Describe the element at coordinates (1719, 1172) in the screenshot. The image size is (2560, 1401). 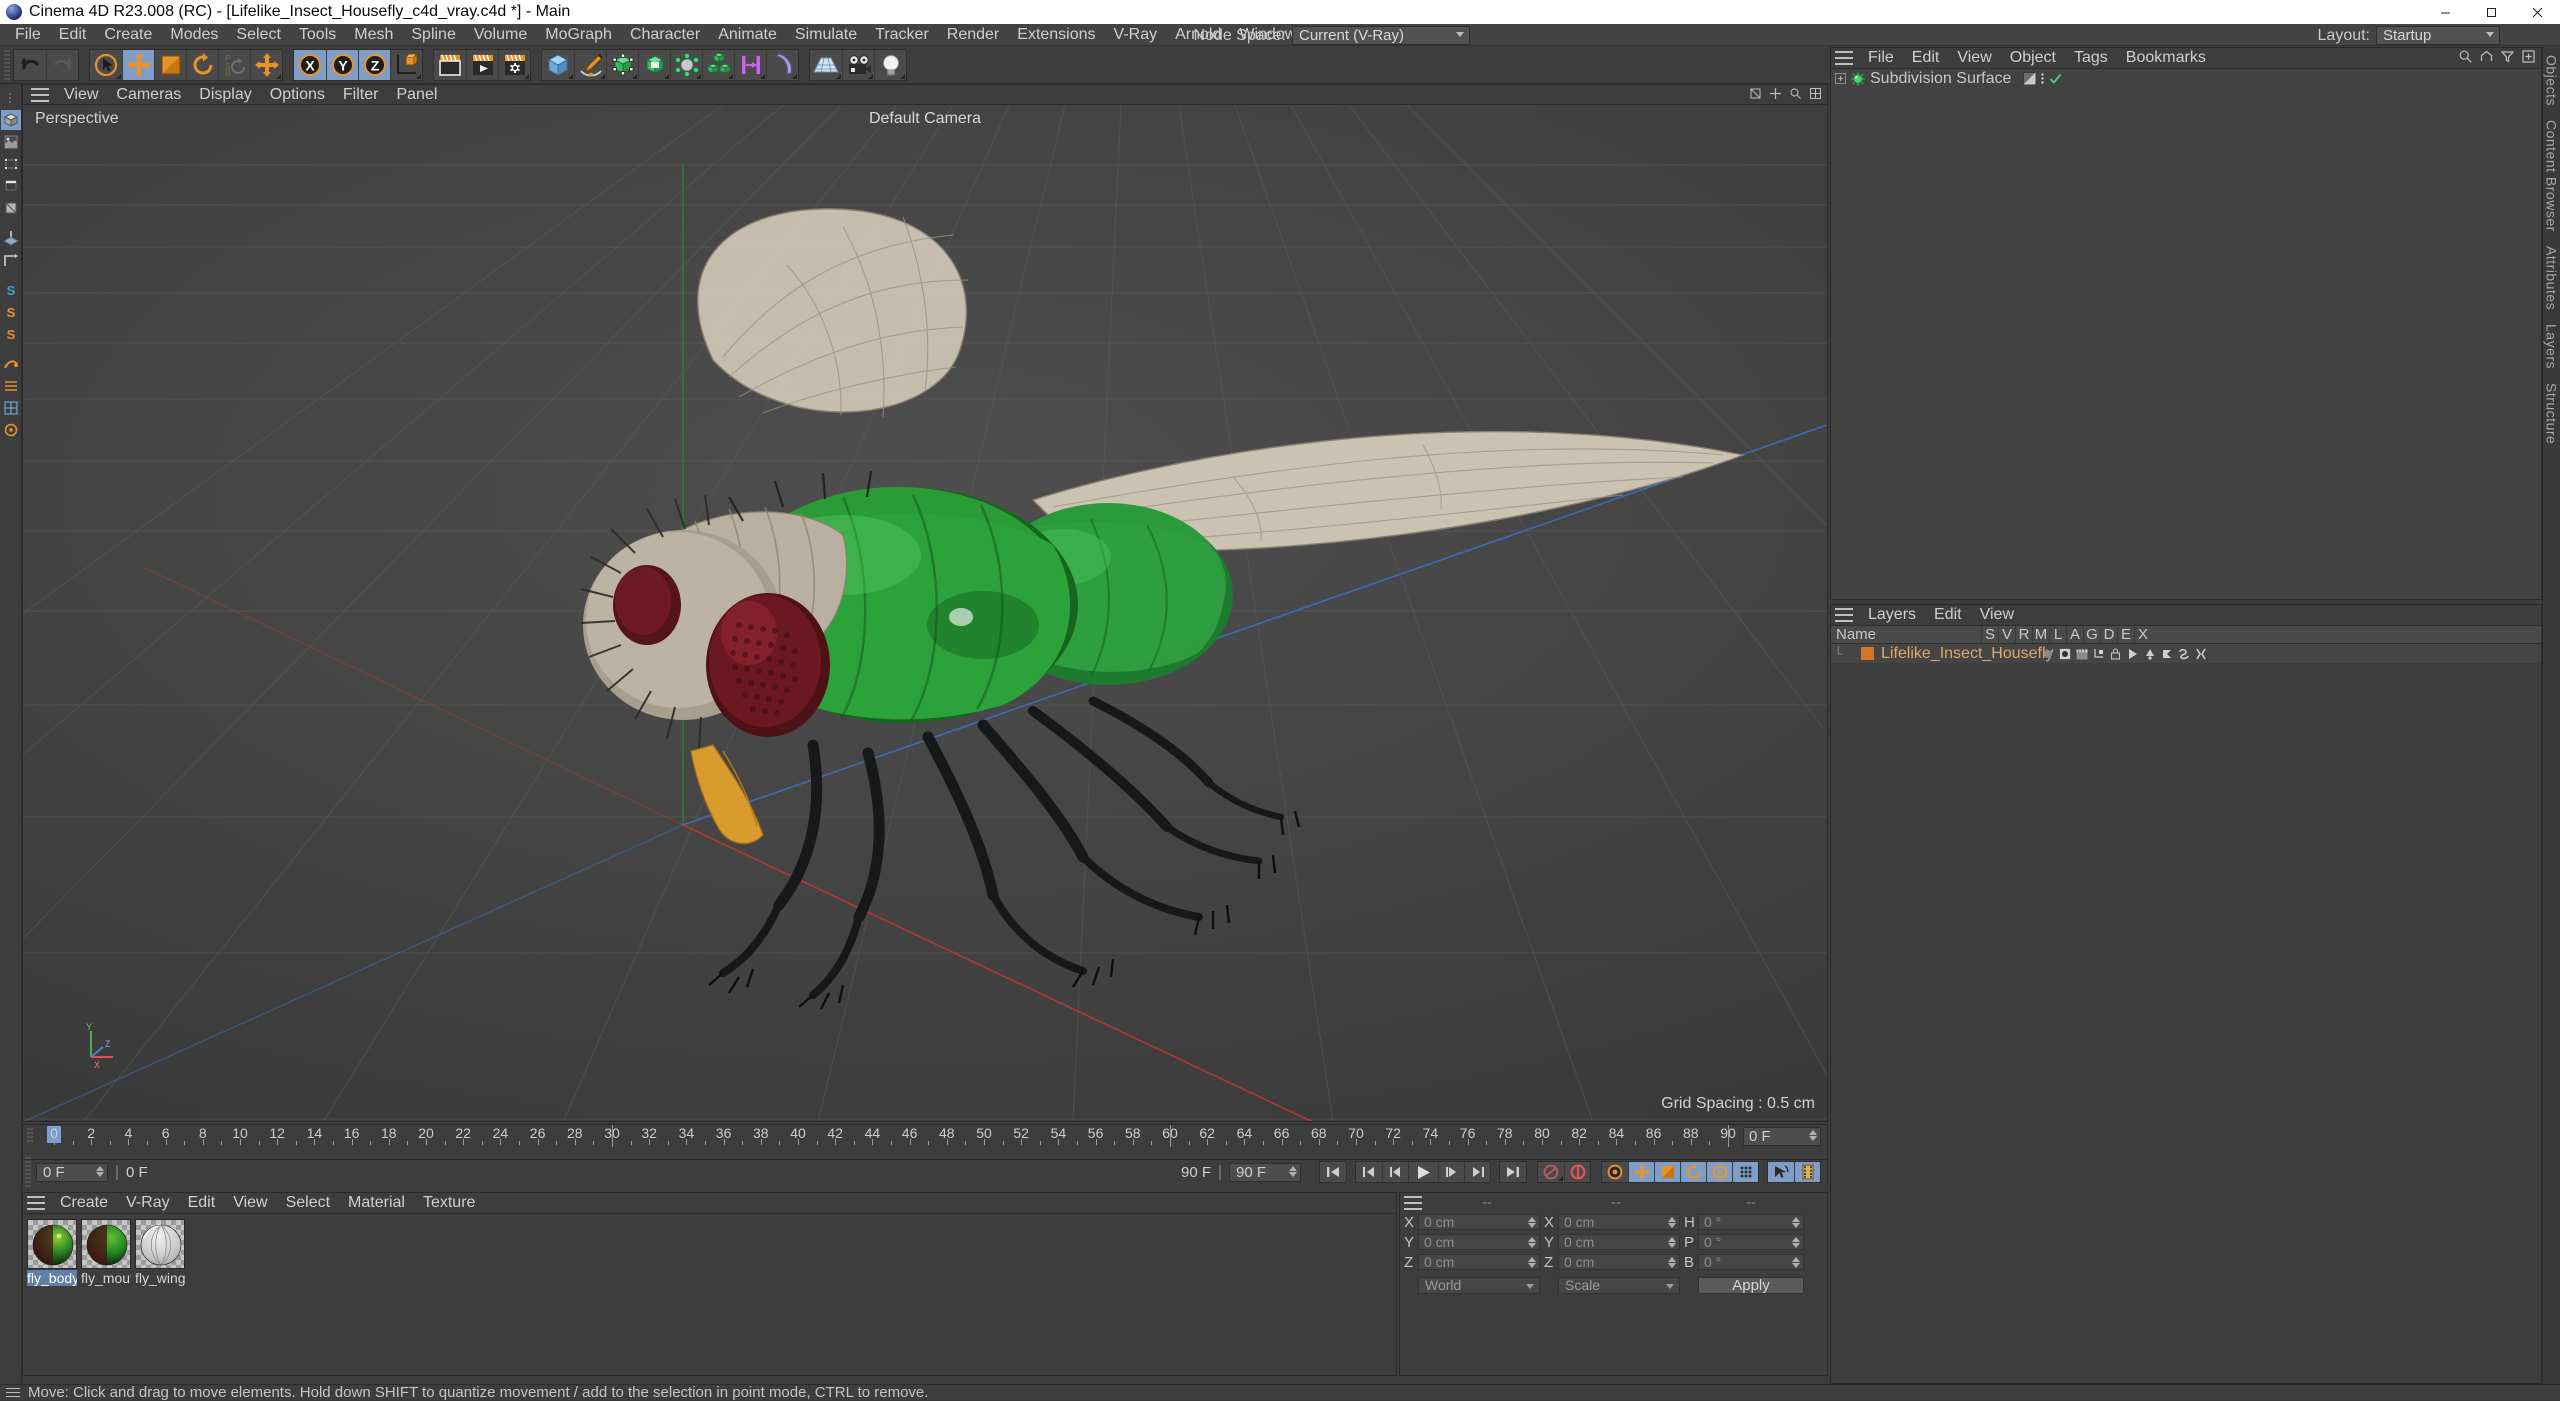
I see `param-key-button: P` at that location.